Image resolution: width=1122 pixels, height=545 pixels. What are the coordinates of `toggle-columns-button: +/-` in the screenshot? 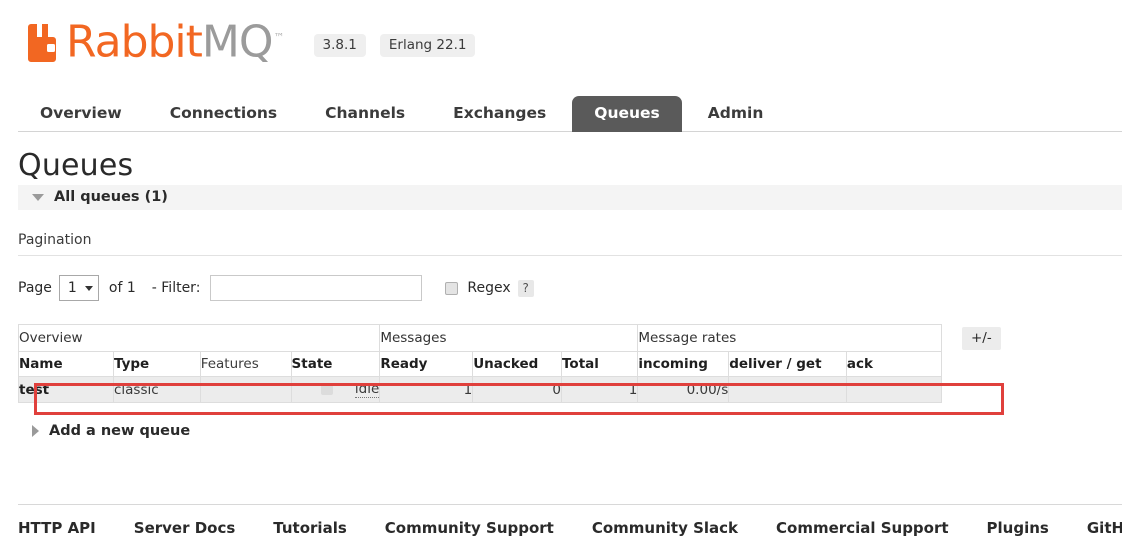 It's located at (981, 338).